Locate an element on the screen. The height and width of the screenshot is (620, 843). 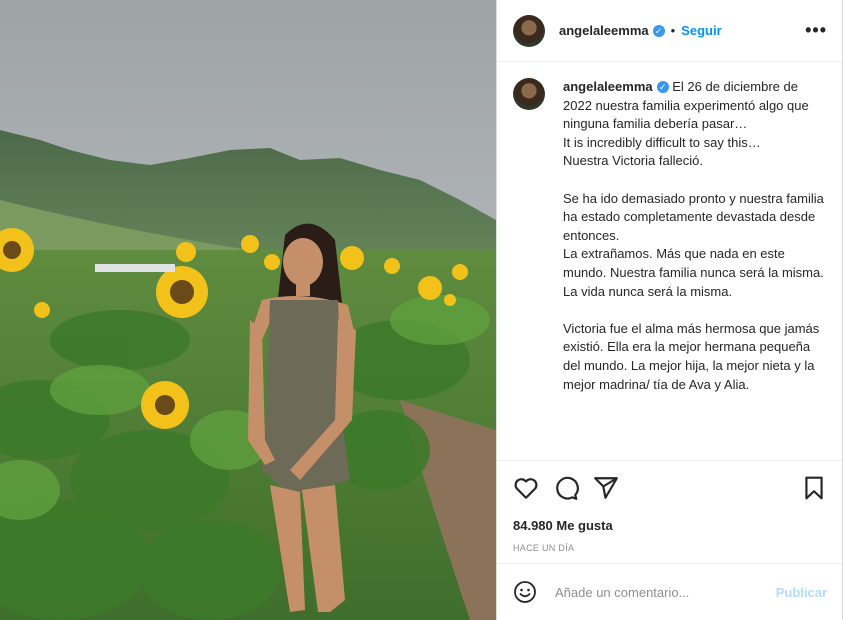
emoji-icon is located at coordinates (525, 592).